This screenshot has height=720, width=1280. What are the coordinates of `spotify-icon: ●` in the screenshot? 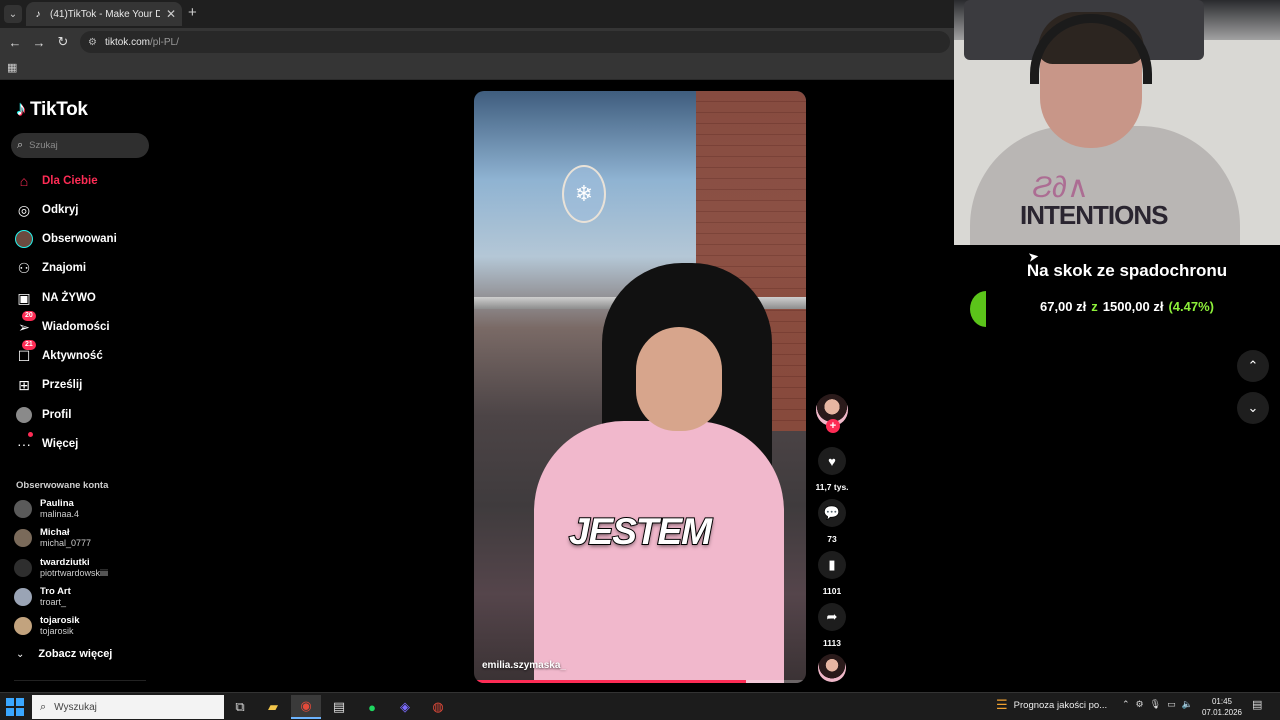 It's located at (372, 707).